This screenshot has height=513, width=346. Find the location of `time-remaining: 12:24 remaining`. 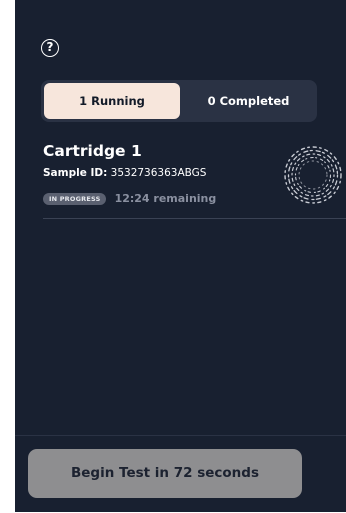

time-remaining: 12:24 remaining is located at coordinates (165, 198).